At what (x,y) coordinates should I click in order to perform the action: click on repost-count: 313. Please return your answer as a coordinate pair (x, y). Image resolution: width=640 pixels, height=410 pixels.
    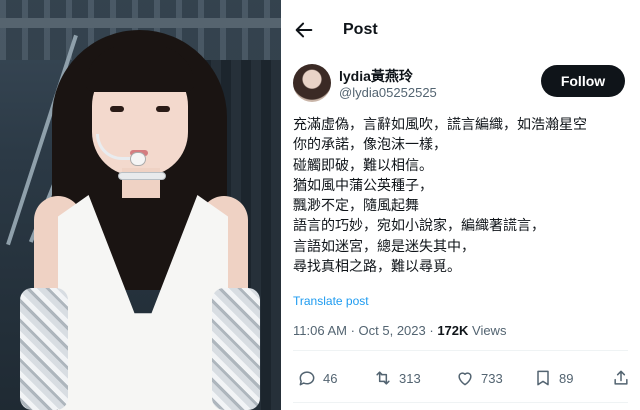
    Looking at the image, I should click on (410, 378).